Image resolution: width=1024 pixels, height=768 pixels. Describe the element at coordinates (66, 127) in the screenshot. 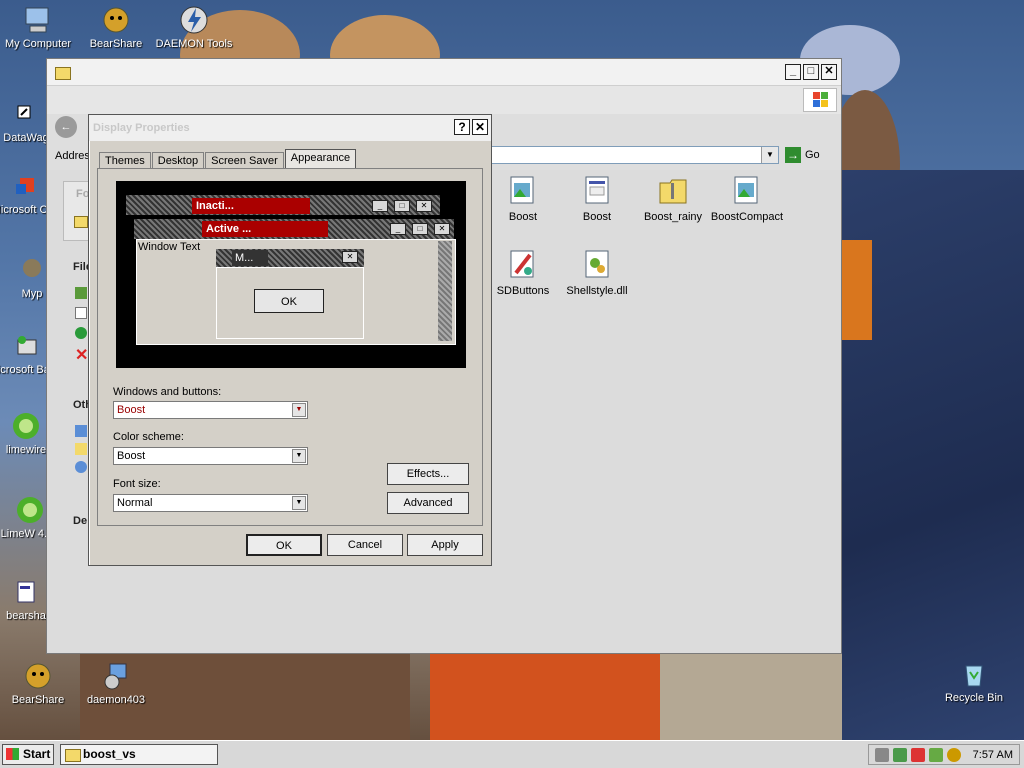

I see `back-button: ←` at that location.